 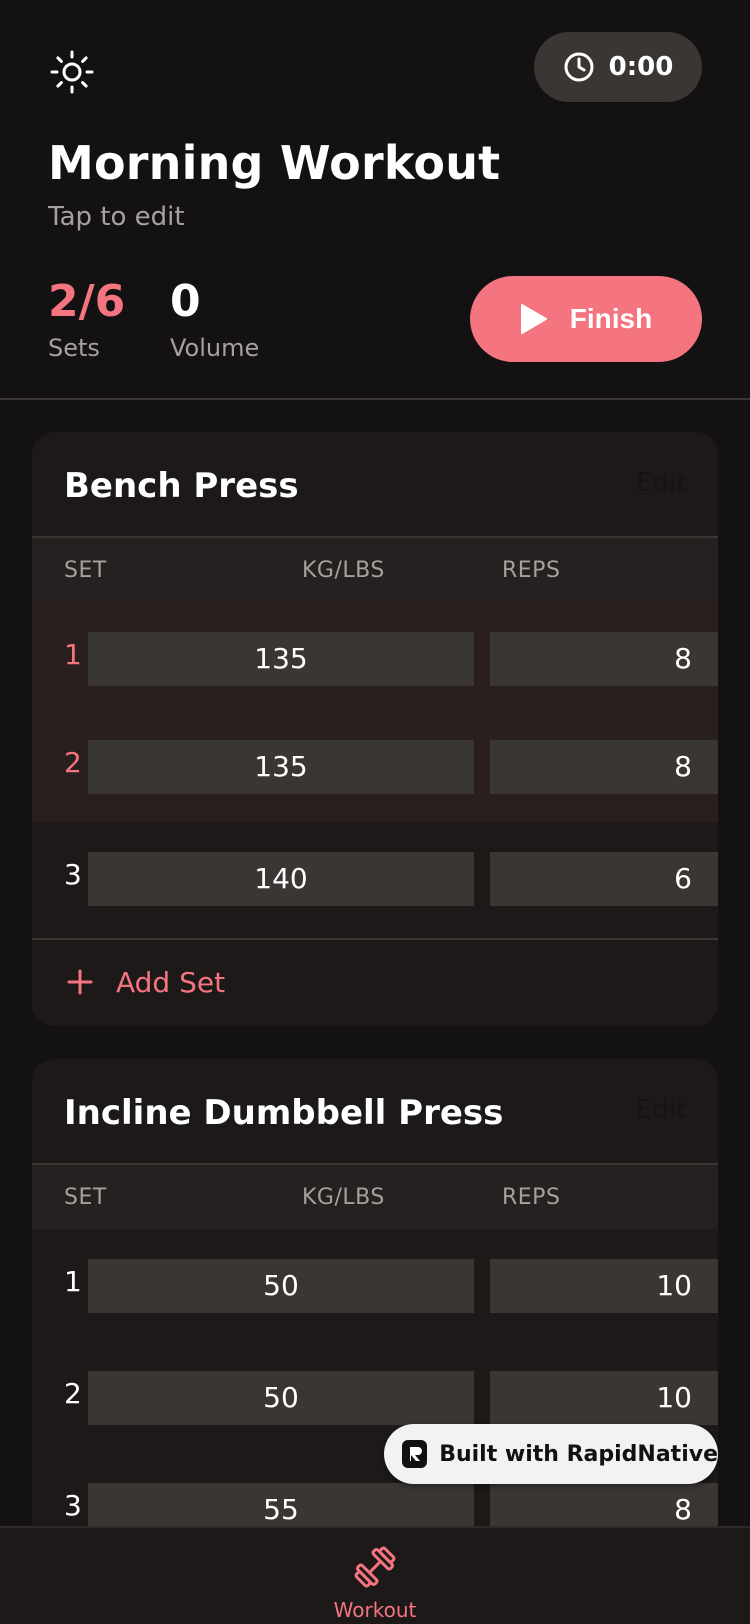 I want to click on header-divider, so click(x=375, y=399).